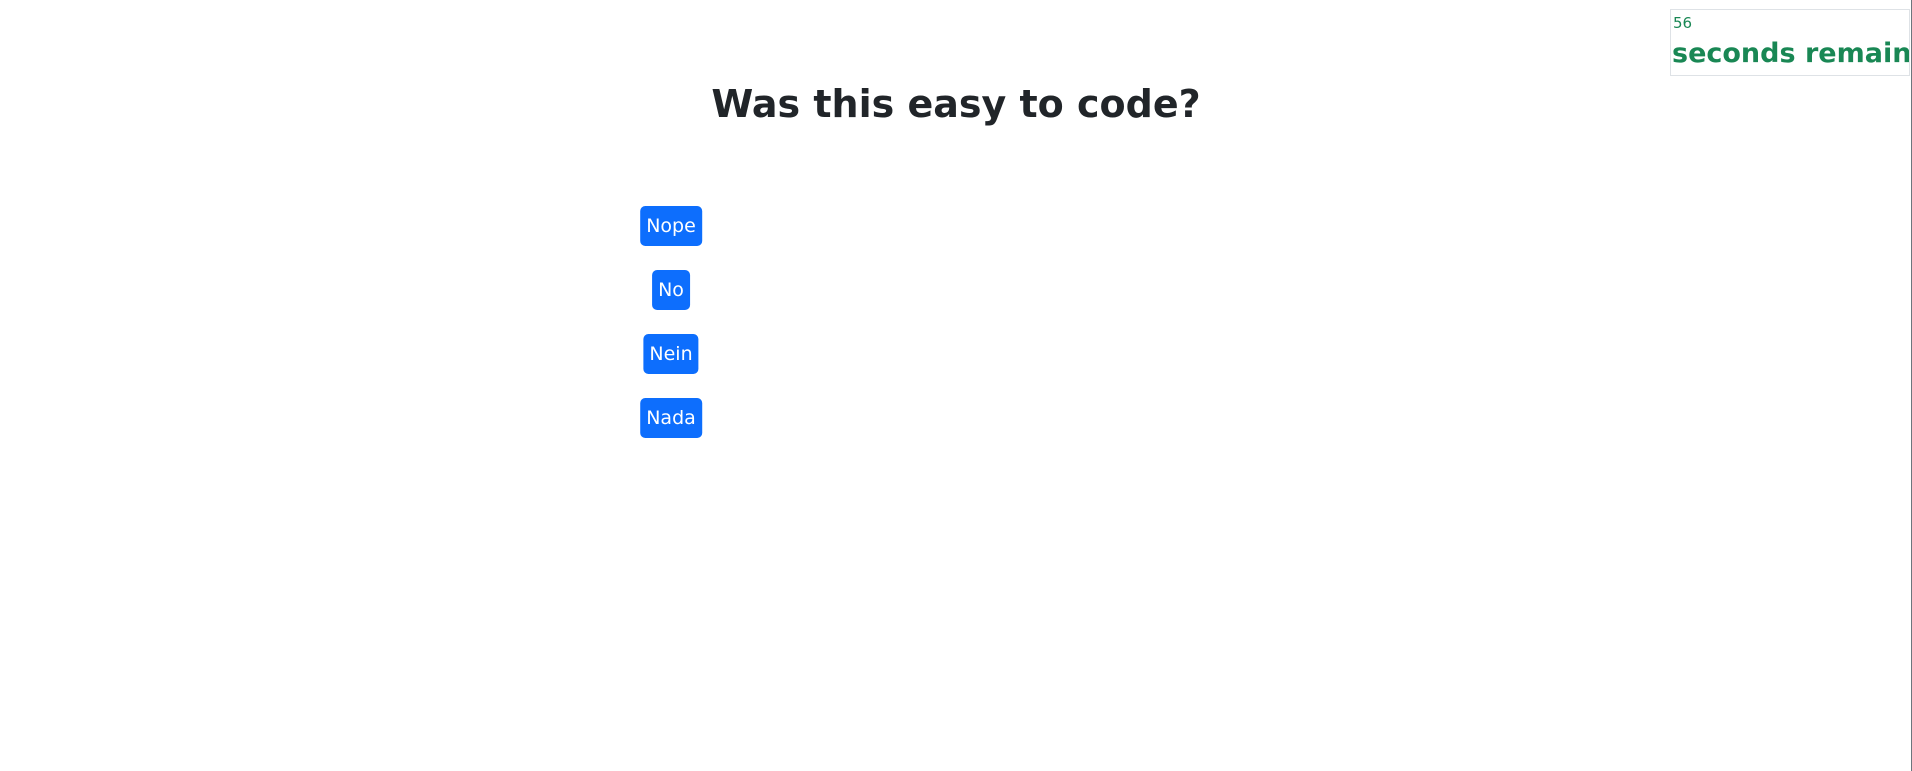 The image size is (1912, 771). What do you see at coordinates (671, 290) in the screenshot?
I see `answer-button-no: No` at bounding box center [671, 290].